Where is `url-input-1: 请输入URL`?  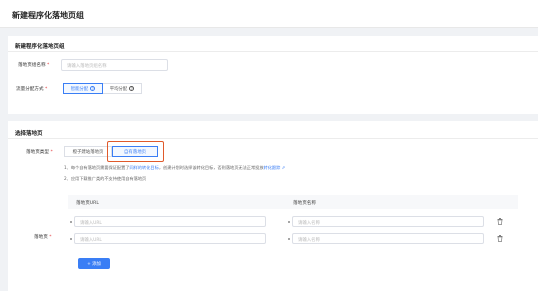
url-input-1: 请输入URL is located at coordinates (170, 221).